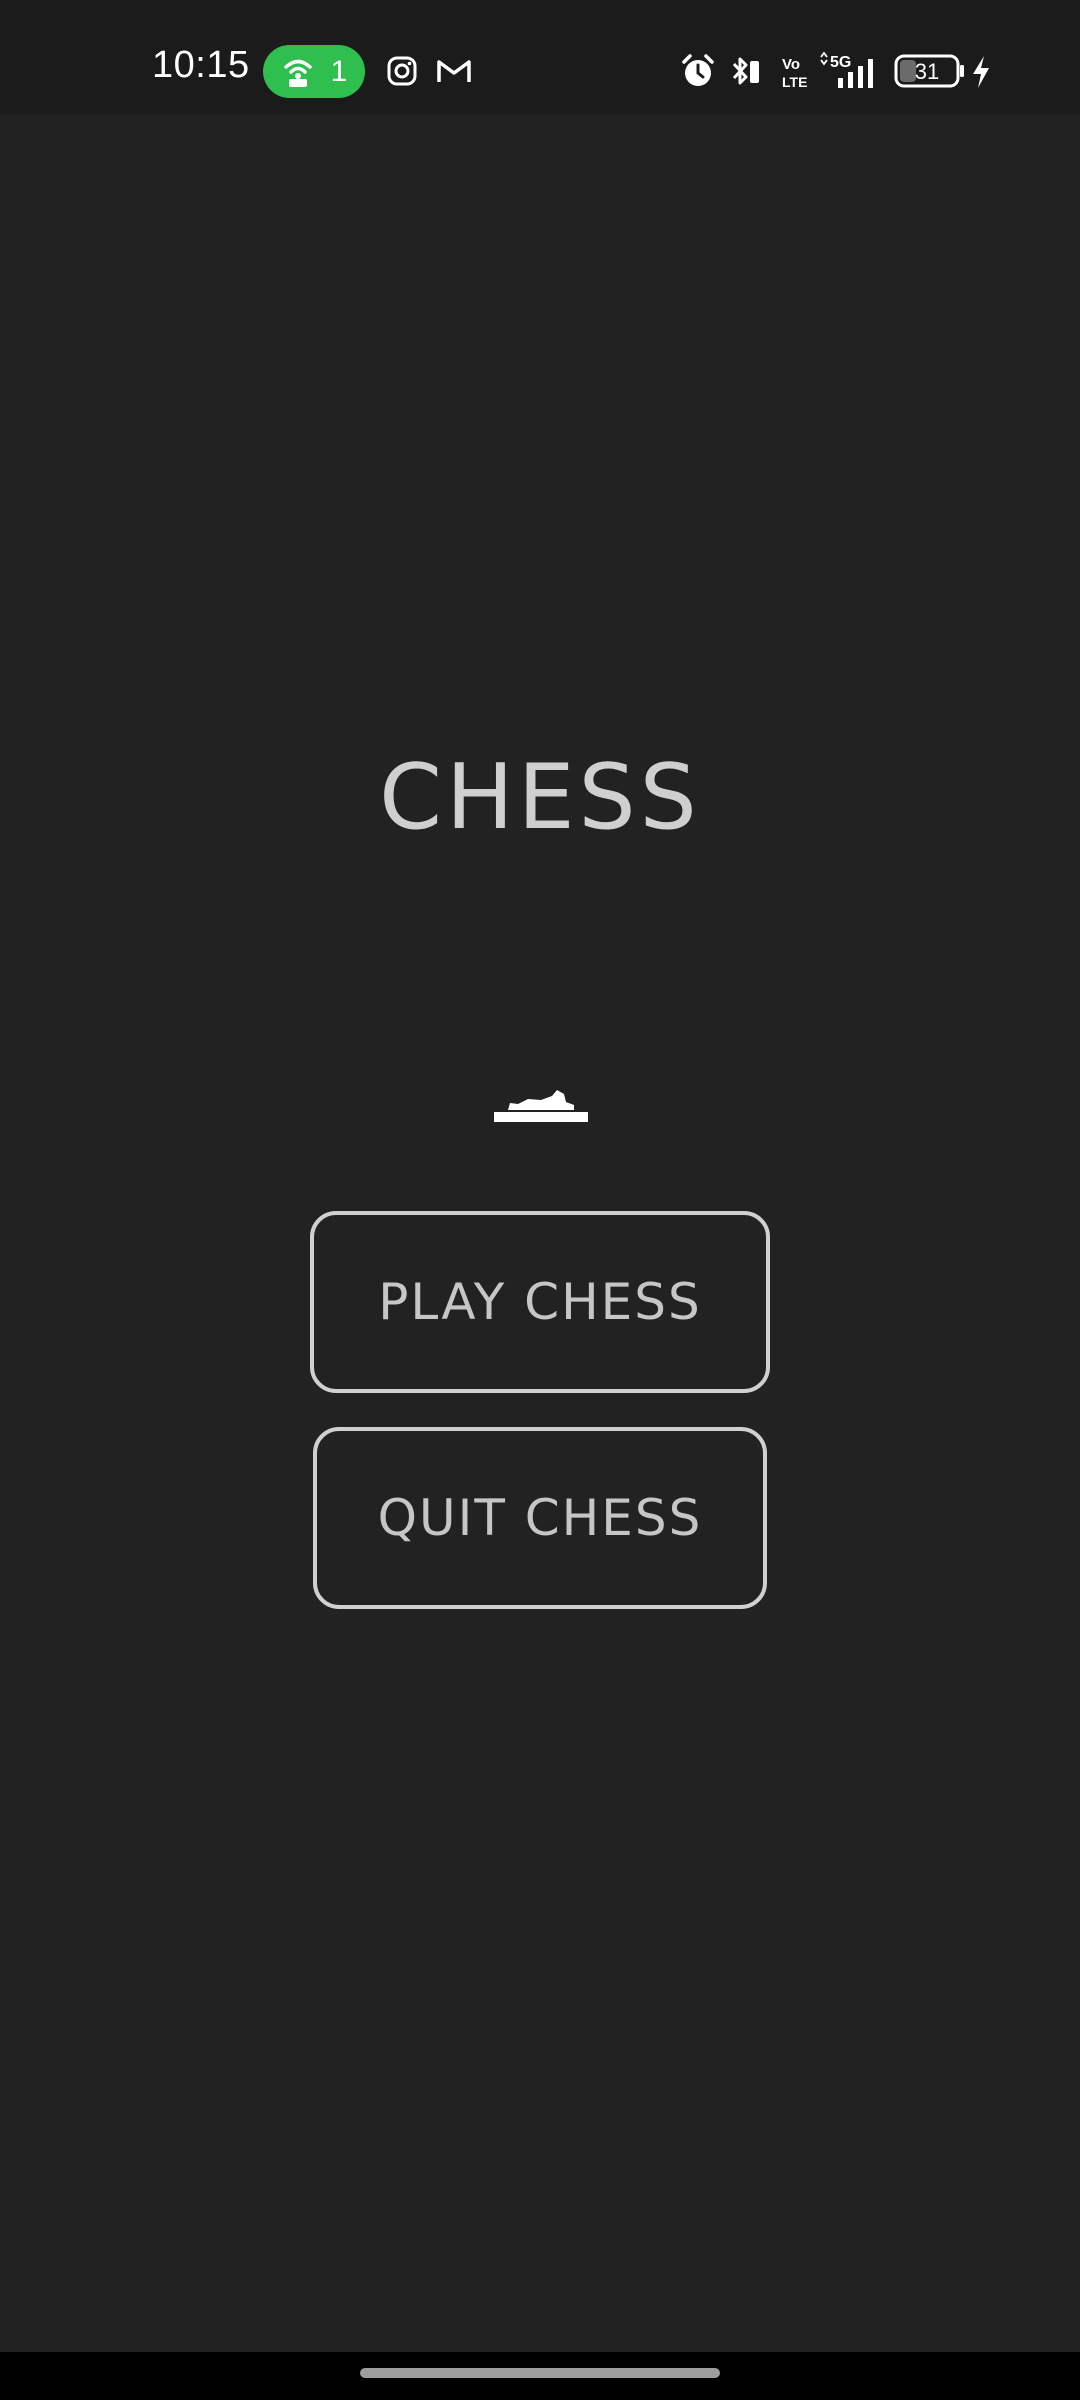 This screenshot has width=1080, height=2400. What do you see at coordinates (541, 1106) in the screenshot?
I see `chess-piece-icon` at bounding box center [541, 1106].